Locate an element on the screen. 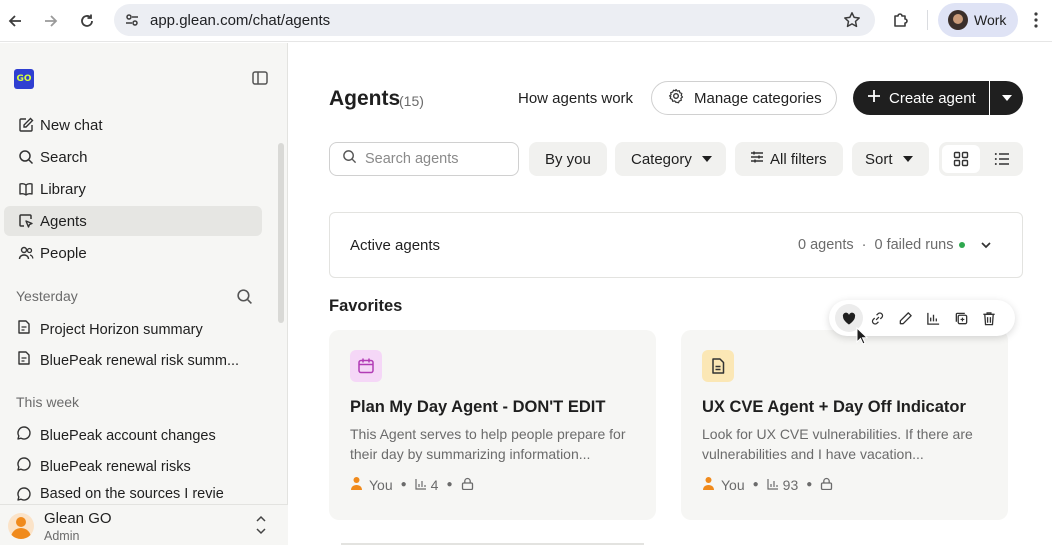  pencil-icon is located at coordinates (905, 318).